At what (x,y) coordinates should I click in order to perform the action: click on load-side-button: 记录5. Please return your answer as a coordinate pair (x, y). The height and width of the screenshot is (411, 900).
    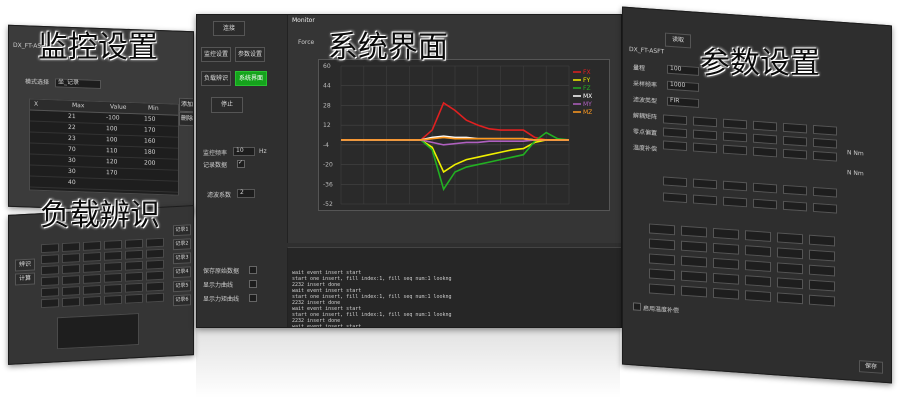
    Looking at the image, I should click on (182, 286).